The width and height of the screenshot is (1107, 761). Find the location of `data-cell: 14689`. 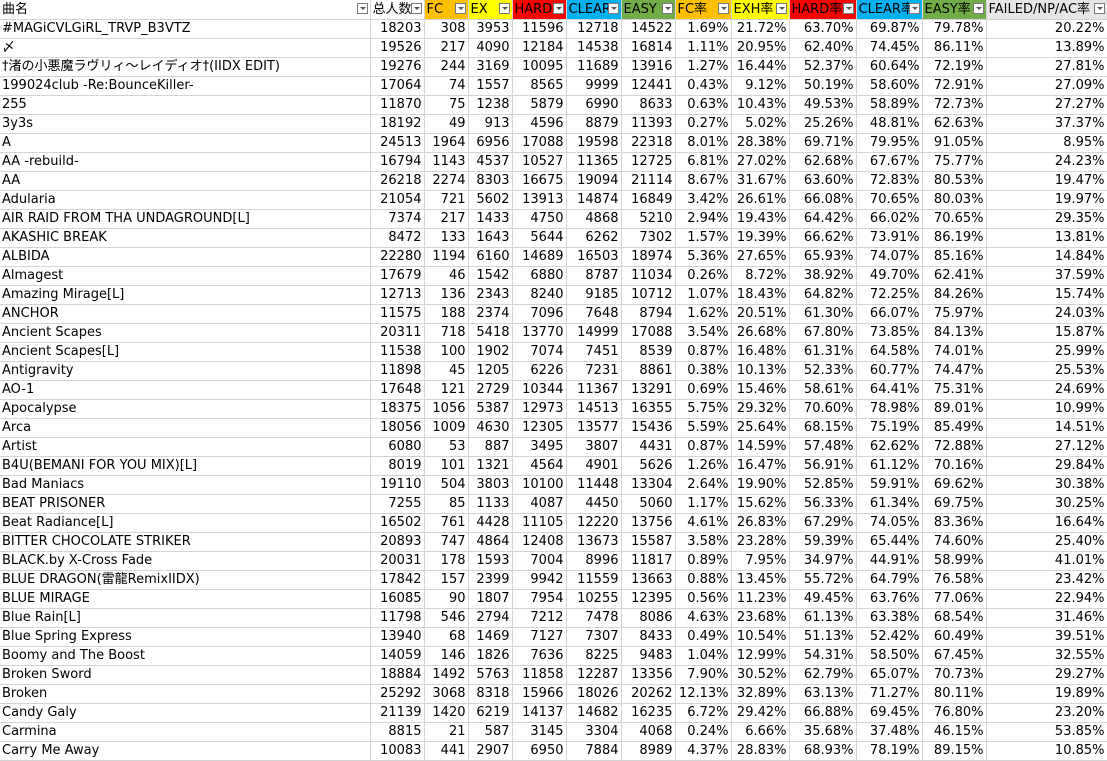

data-cell: 14689 is located at coordinates (539, 257).